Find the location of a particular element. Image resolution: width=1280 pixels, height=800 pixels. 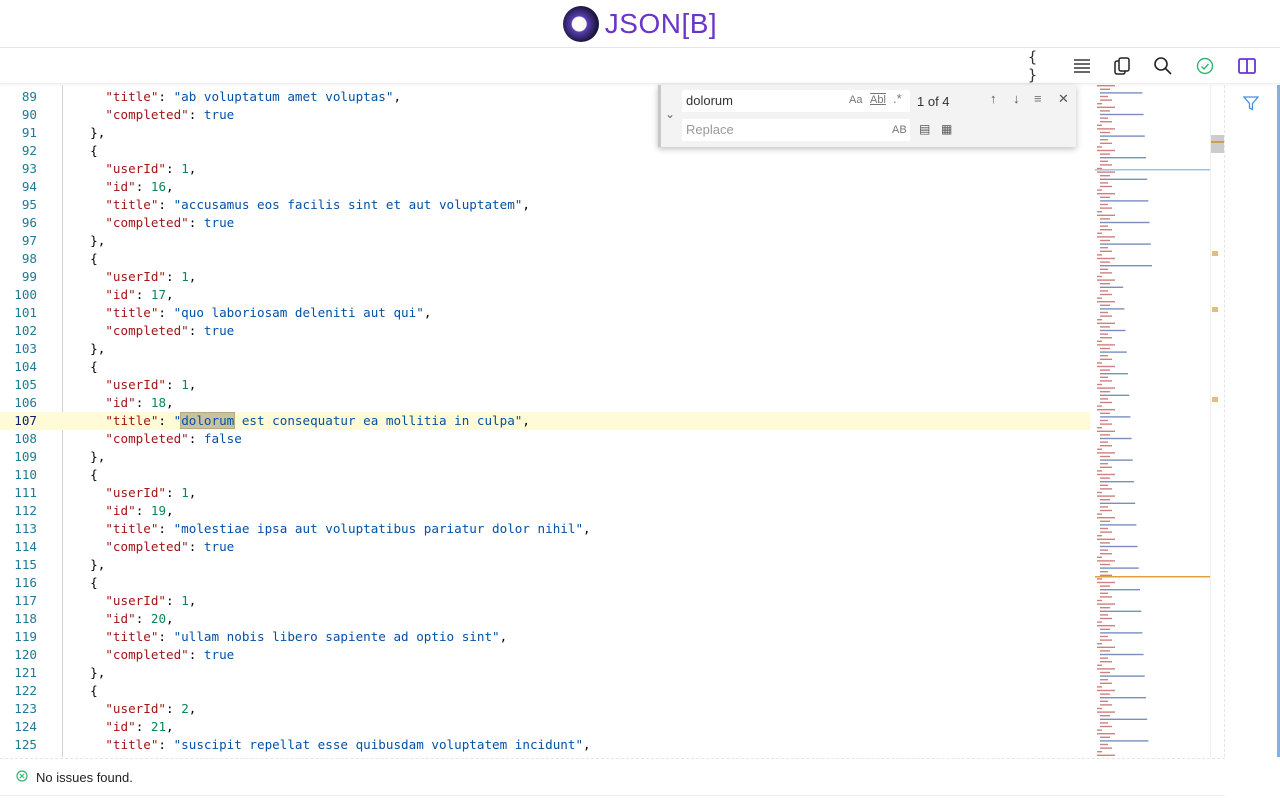

code-line: 121 }, is located at coordinates (545, 673).